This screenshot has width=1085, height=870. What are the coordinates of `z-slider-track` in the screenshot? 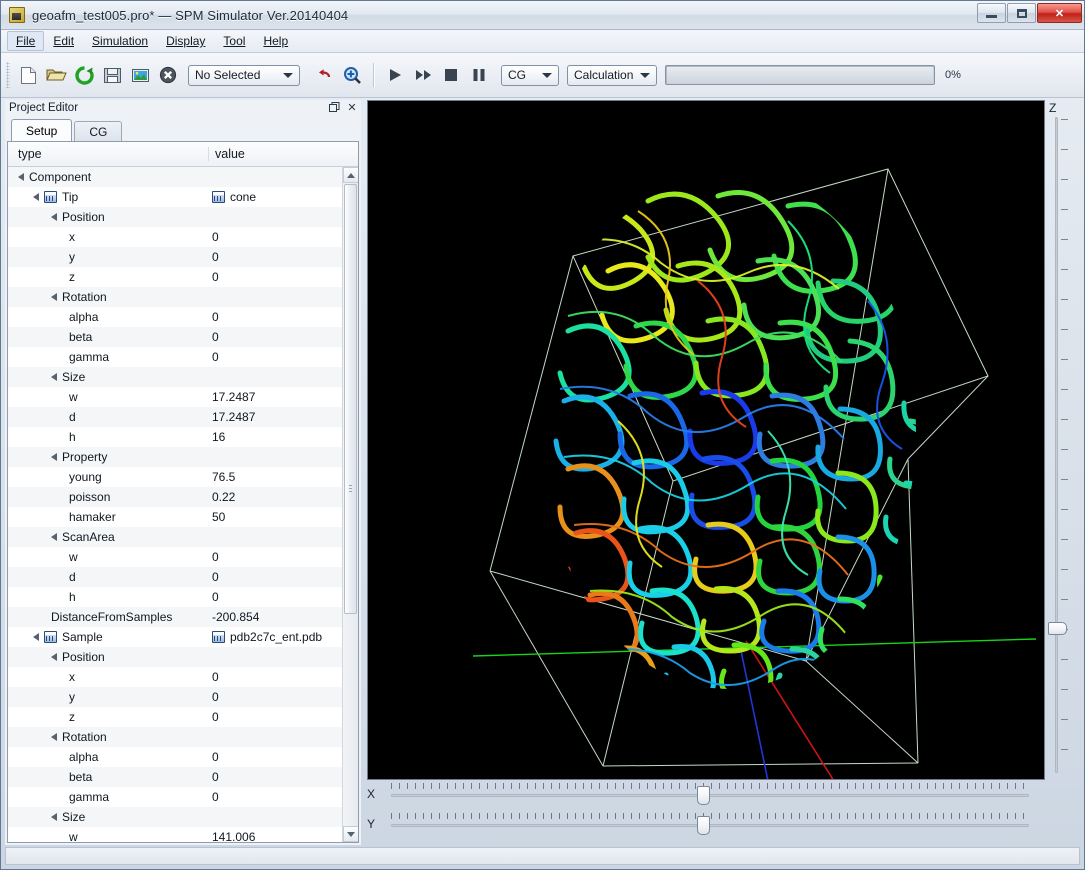 It's located at (1056, 445).